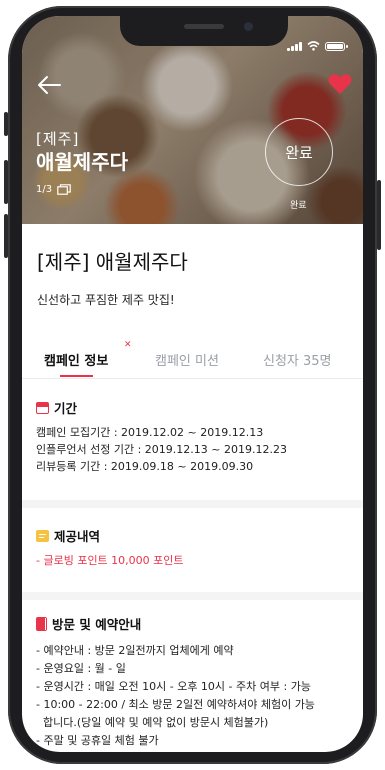 The width and height of the screenshot is (385, 770). I want to click on provided-section-title: 제공내역, so click(77, 536).